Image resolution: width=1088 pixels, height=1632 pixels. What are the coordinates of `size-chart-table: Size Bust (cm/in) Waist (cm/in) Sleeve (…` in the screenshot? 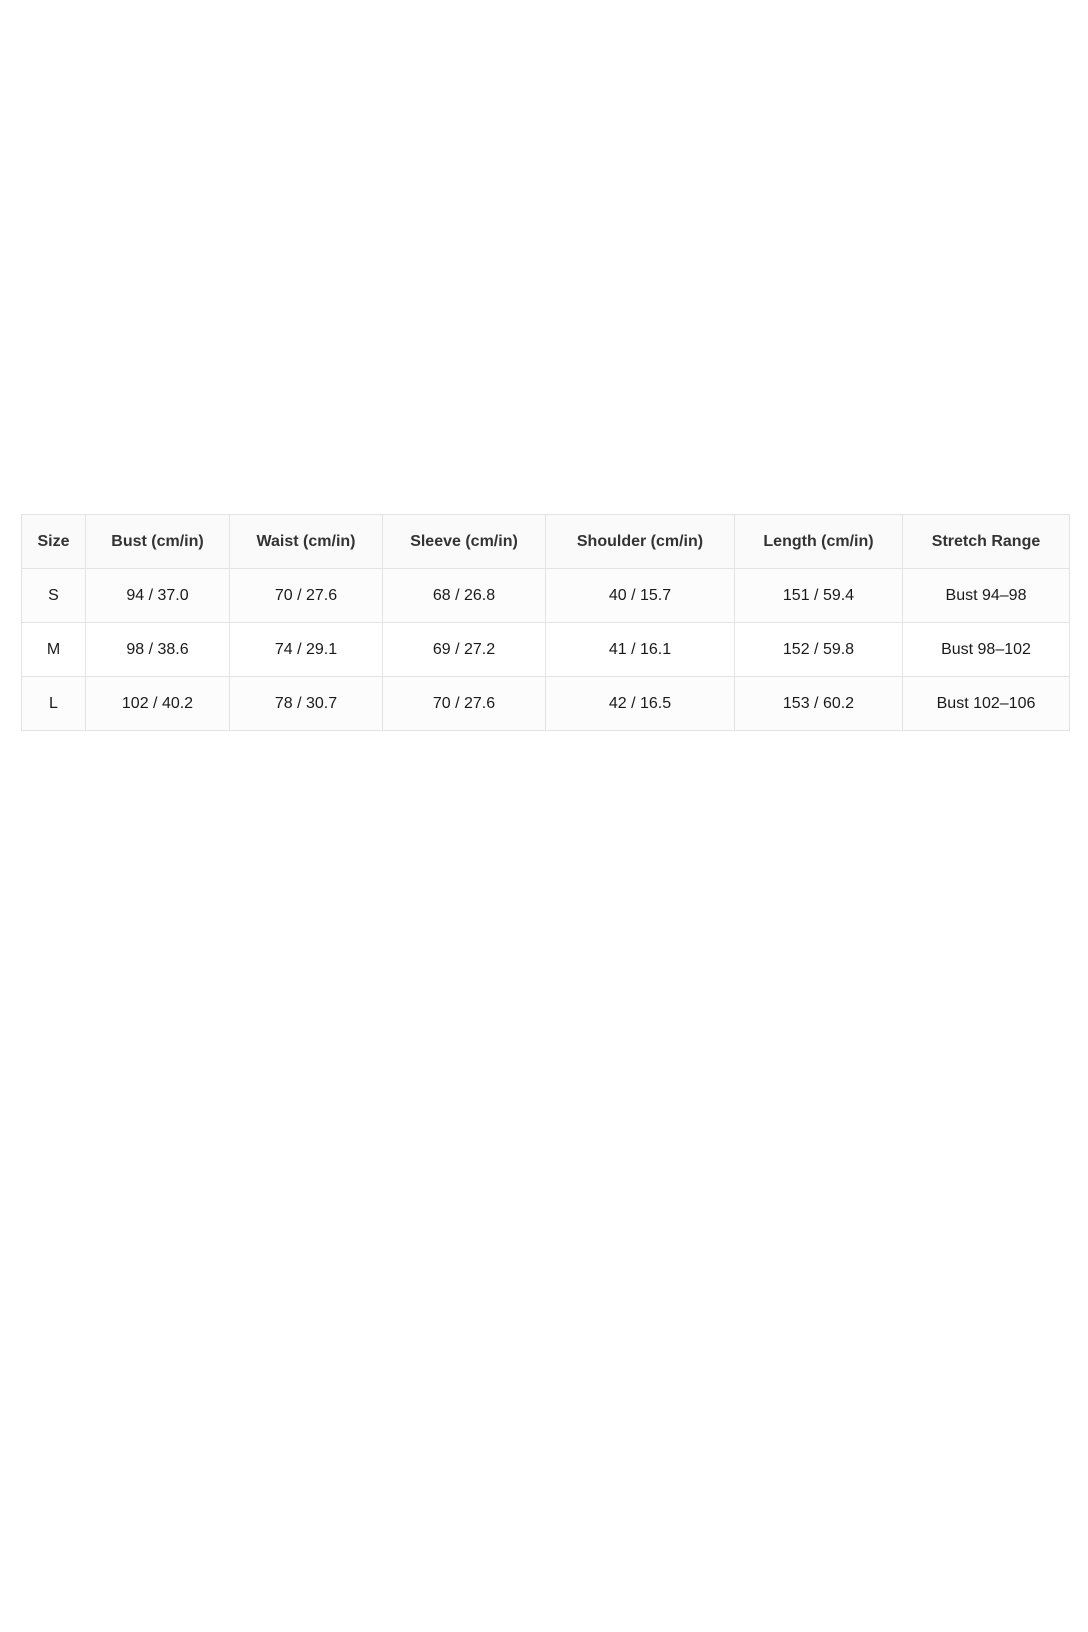 It's located at (545, 622).